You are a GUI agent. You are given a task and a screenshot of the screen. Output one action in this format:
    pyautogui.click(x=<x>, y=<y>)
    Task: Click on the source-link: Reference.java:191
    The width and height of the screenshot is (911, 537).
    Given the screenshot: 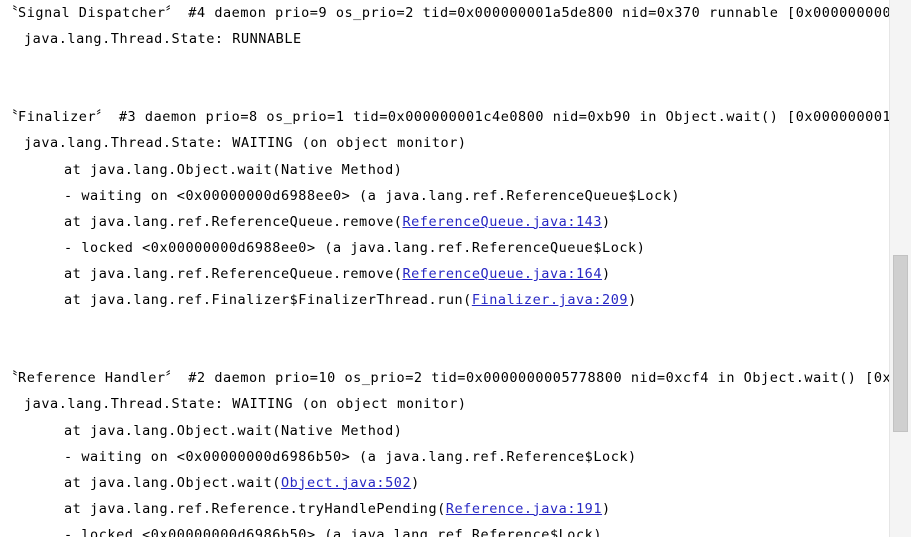 What is the action you would take?
    pyautogui.click(x=524, y=509)
    